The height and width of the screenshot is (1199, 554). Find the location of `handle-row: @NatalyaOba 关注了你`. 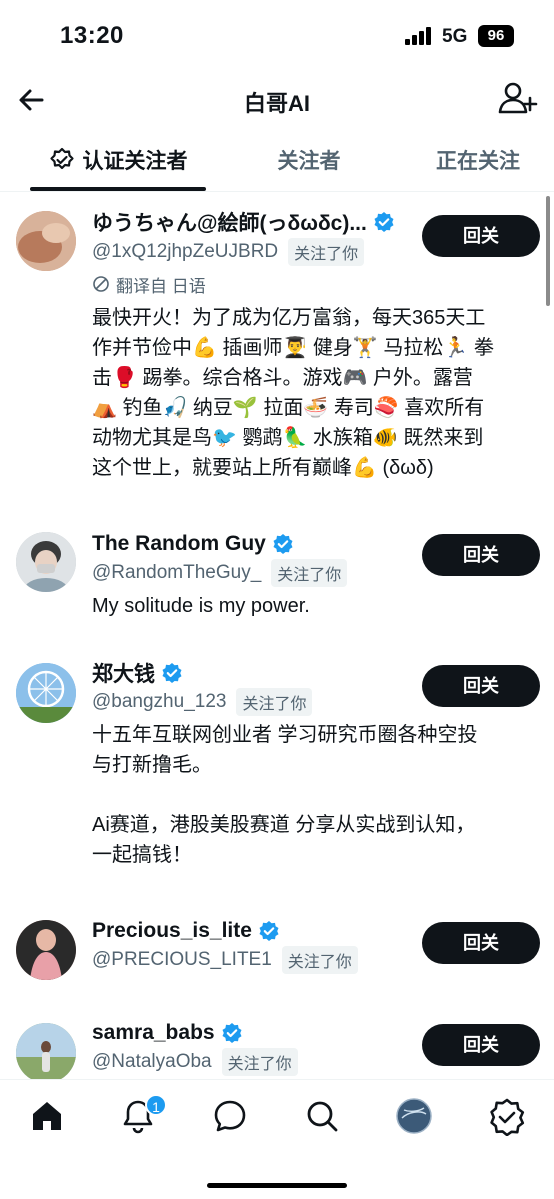

handle-row: @NatalyaOba 关注了你 is located at coordinates (195, 1062).